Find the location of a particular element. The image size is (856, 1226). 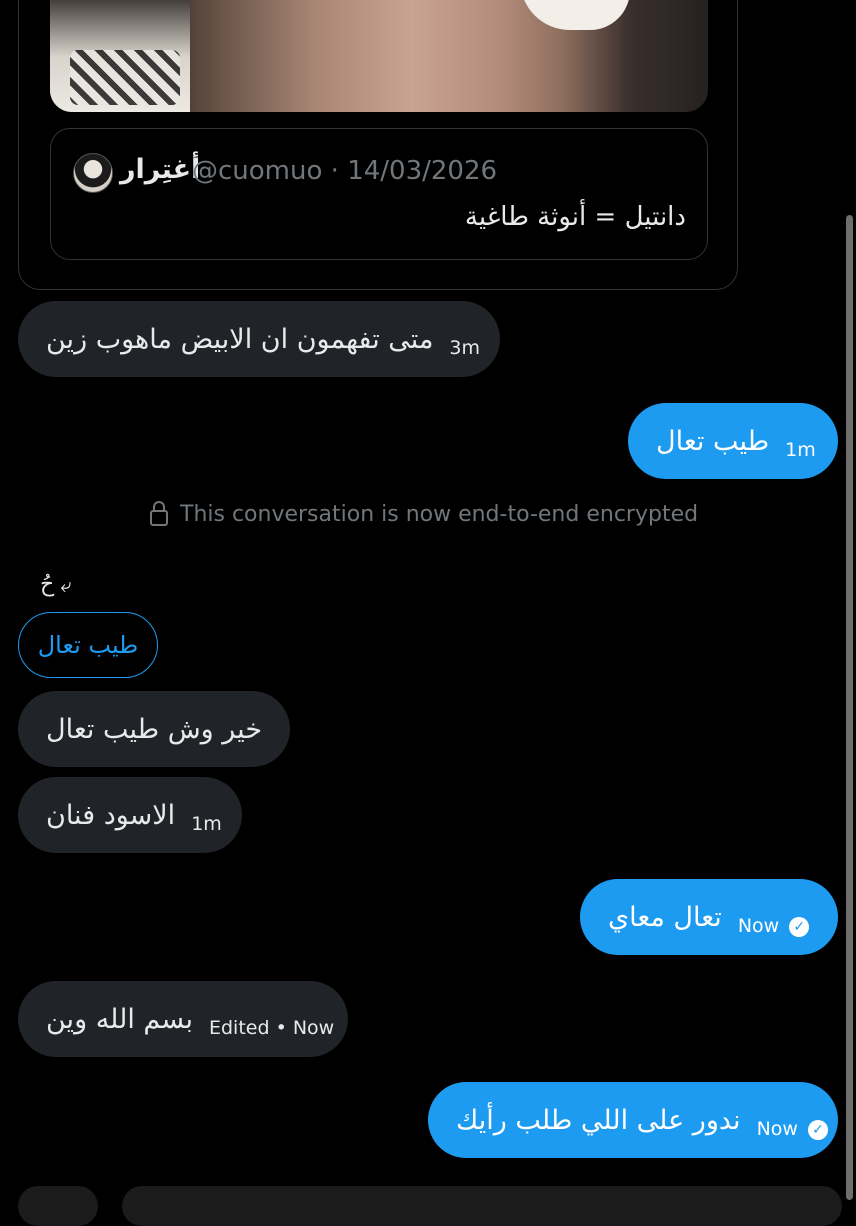

embedded-quote is located at coordinates (379, 194).